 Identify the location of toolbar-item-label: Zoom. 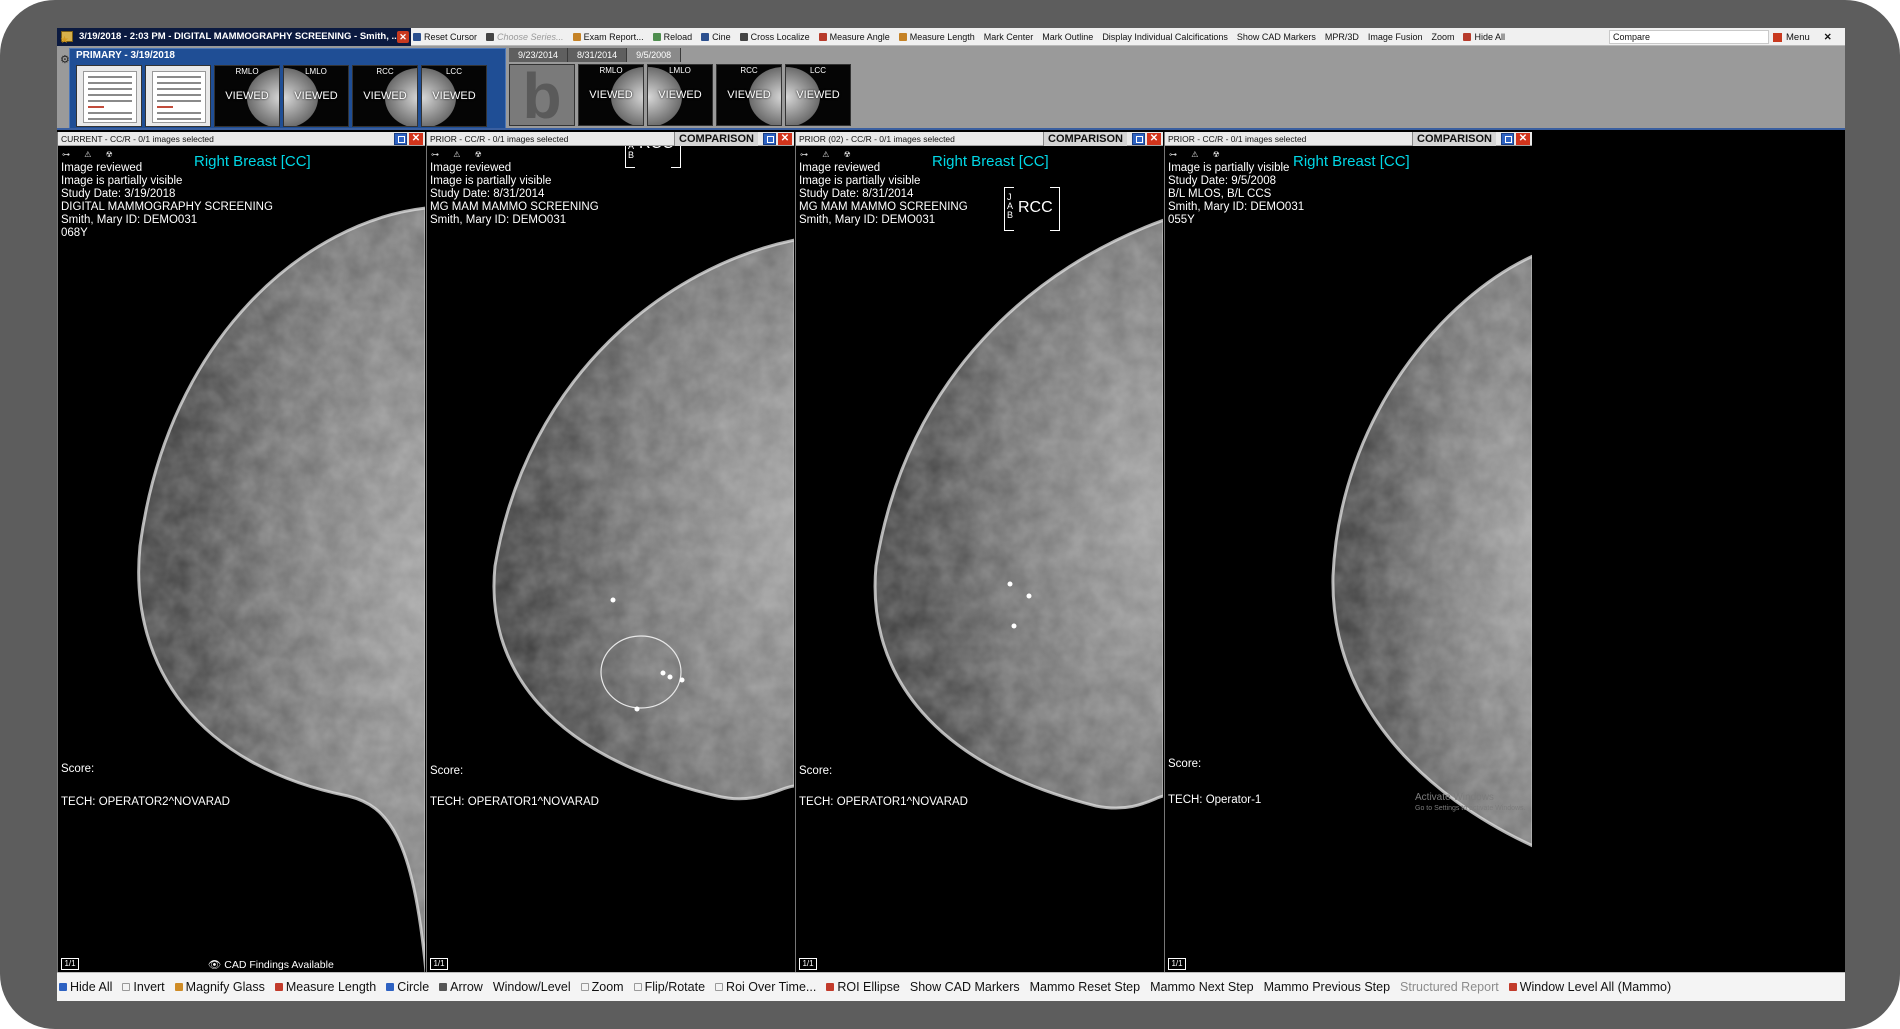
(1443, 37).